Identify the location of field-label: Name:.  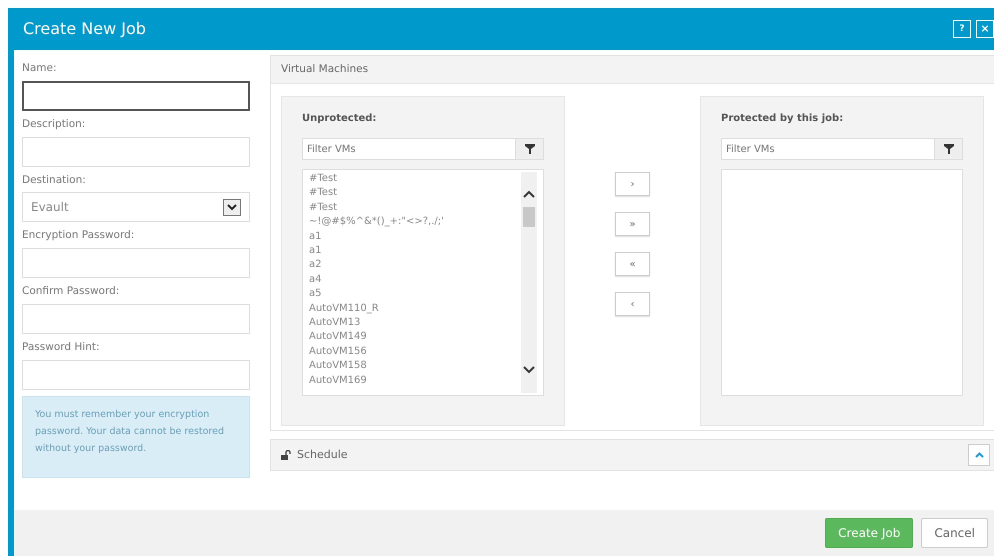
(40, 68).